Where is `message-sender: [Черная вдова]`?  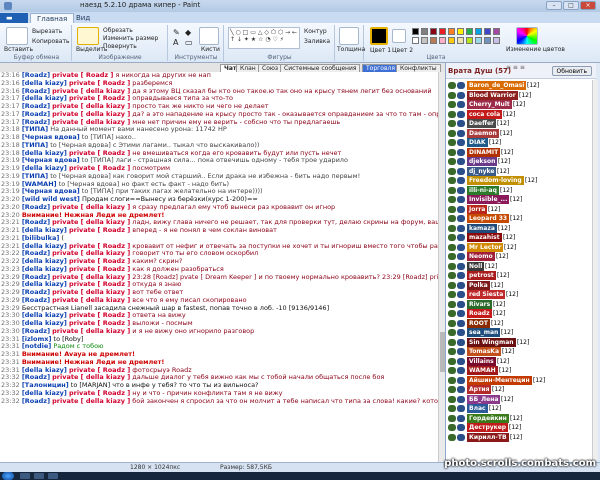 message-sender: [Черная вдова] is located at coordinates (51, 191).